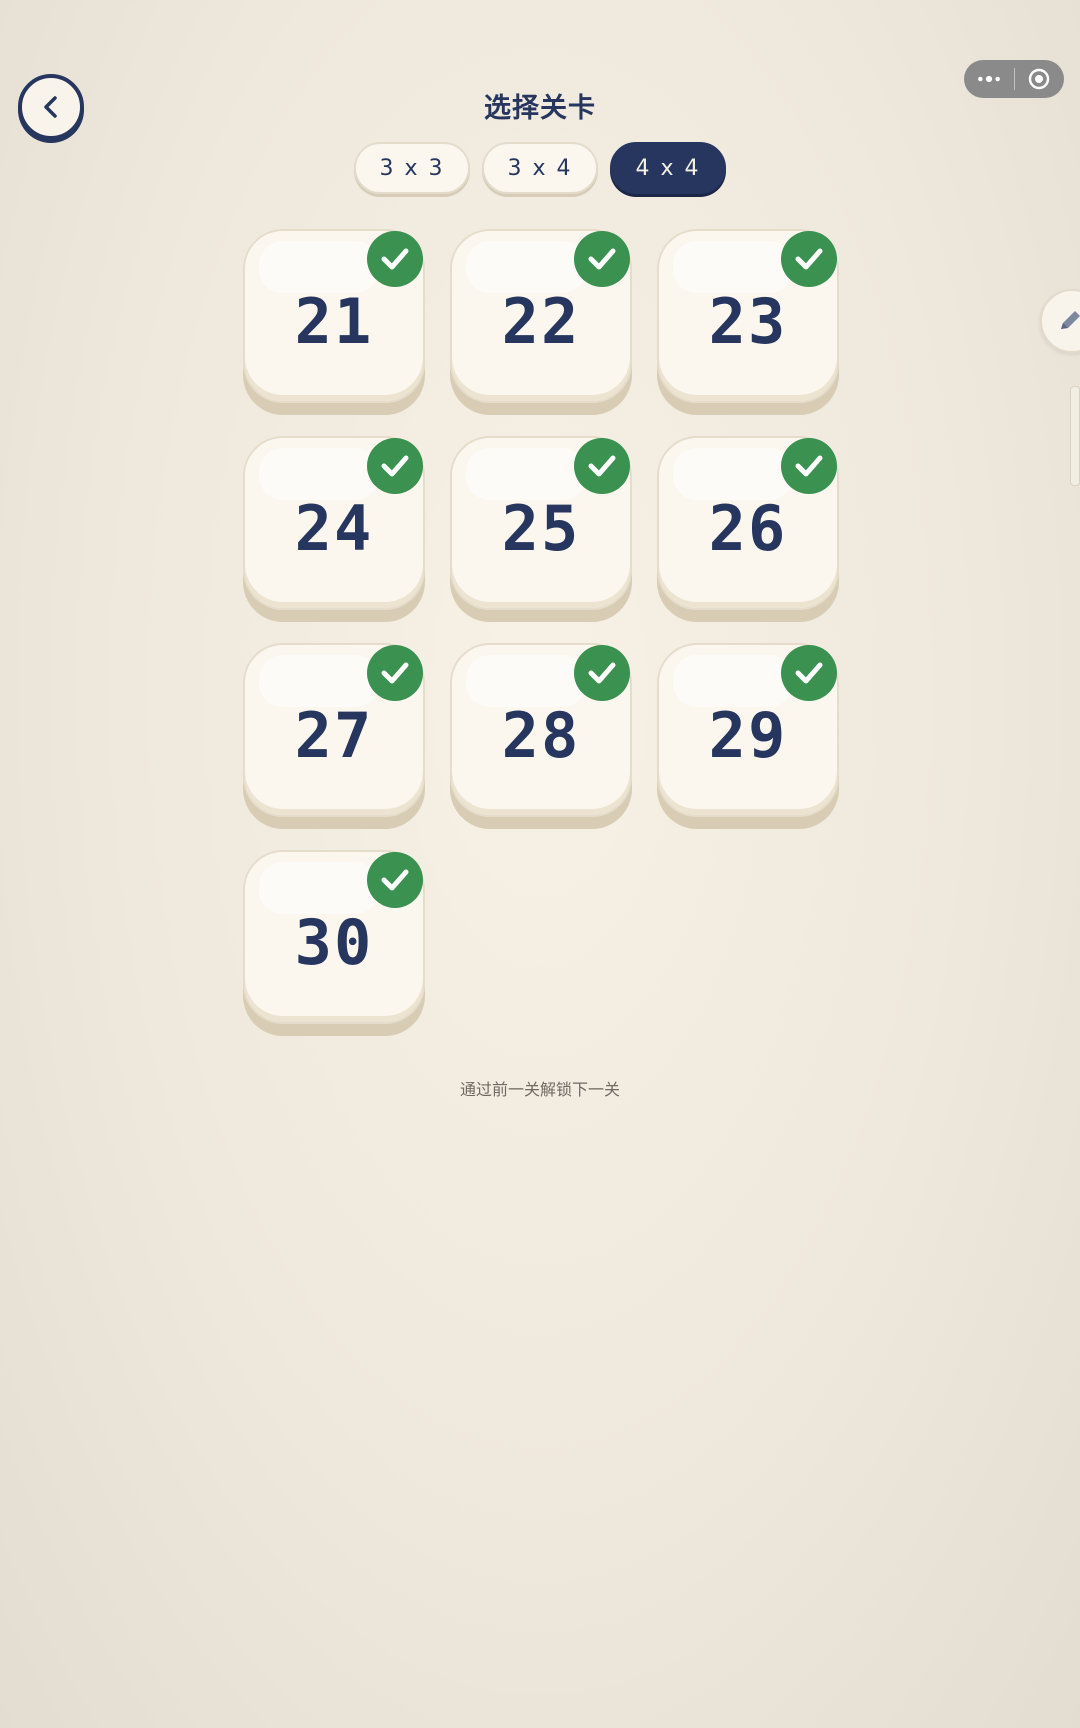 The height and width of the screenshot is (1728, 1080). What do you see at coordinates (540, 108) in the screenshot?
I see `page-title: 选择关卡` at bounding box center [540, 108].